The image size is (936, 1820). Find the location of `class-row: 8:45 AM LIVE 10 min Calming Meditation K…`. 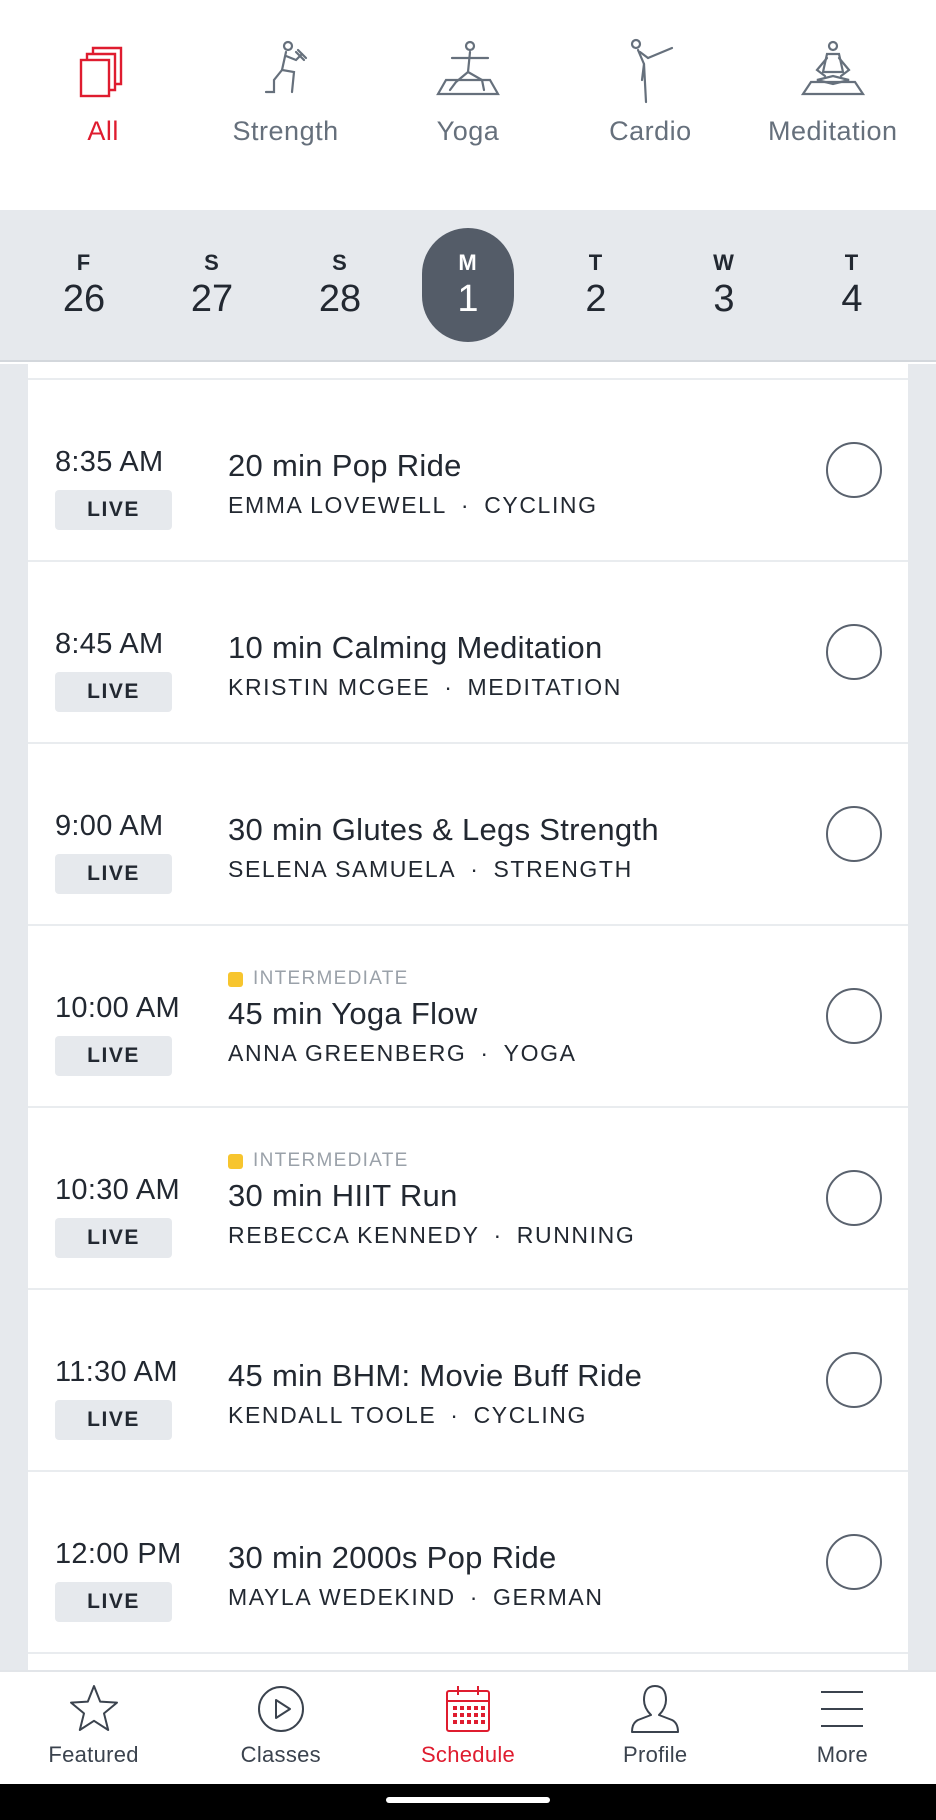

class-row: 8:45 AM LIVE 10 min Calming Meditation K… is located at coordinates (468, 653).